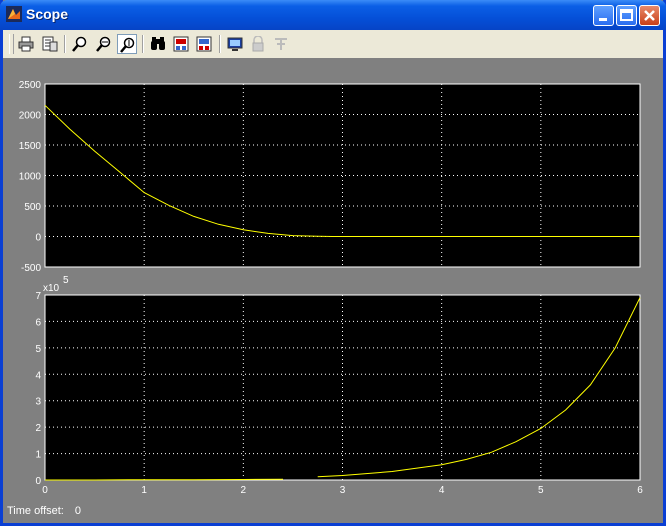  What do you see at coordinates (66, 280) in the screenshot?
I see `y-exponent-power: 5` at bounding box center [66, 280].